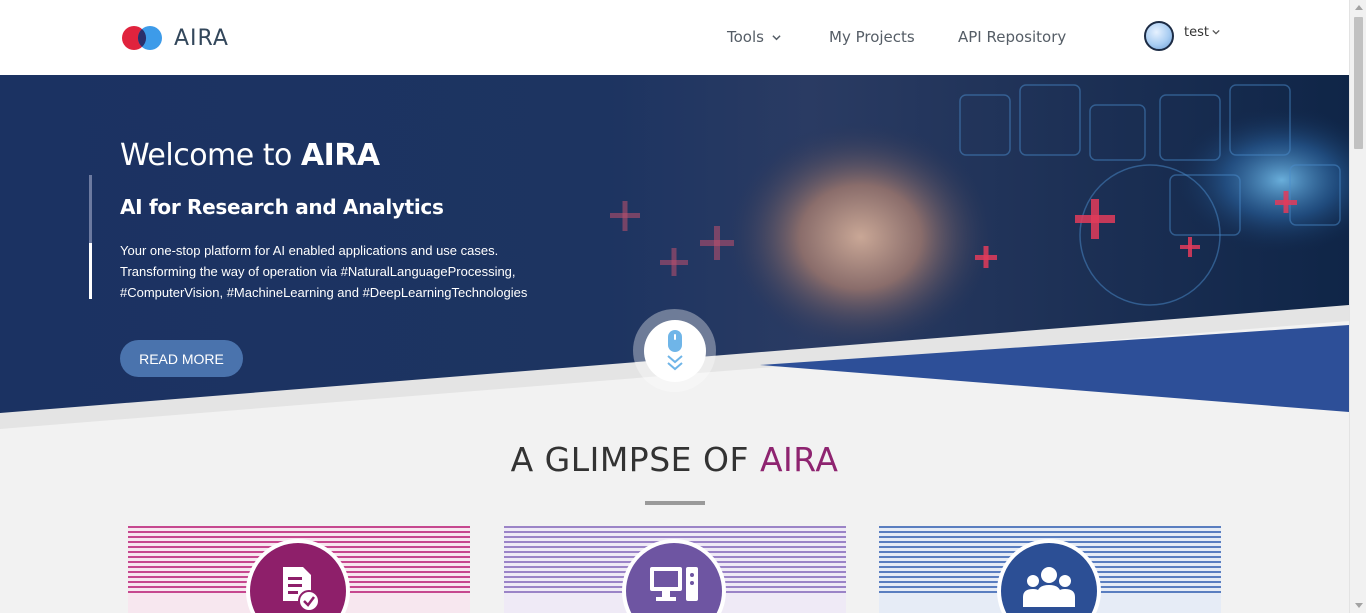  Describe the element at coordinates (1359, 605) in the screenshot. I see `scroll-down-arrow-icon` at that location.